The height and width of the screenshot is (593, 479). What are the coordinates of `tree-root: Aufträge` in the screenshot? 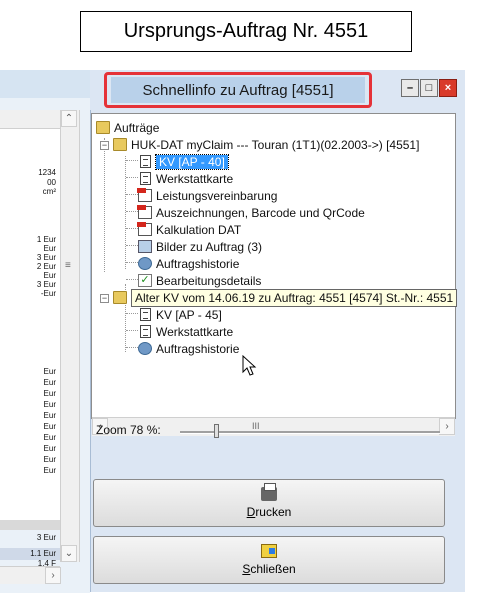 It's located at (127, 127).